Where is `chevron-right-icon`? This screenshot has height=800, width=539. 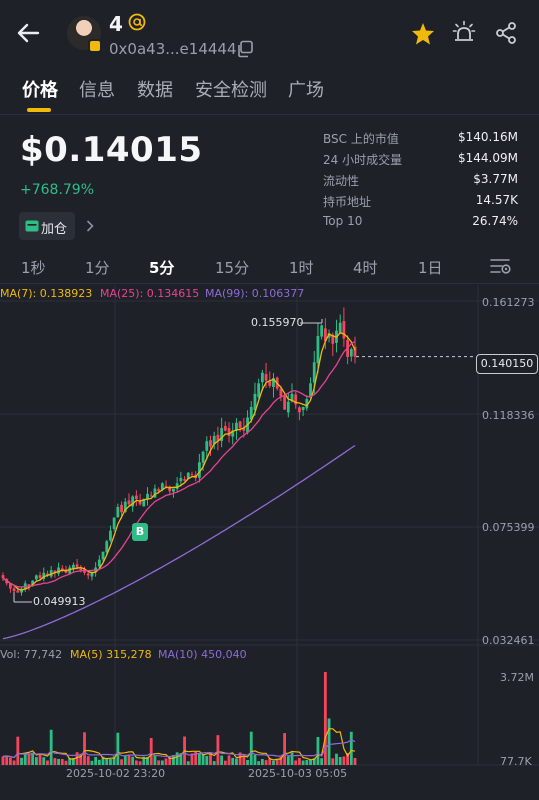
chevron-right-icon is located at coordinates (90, 226).